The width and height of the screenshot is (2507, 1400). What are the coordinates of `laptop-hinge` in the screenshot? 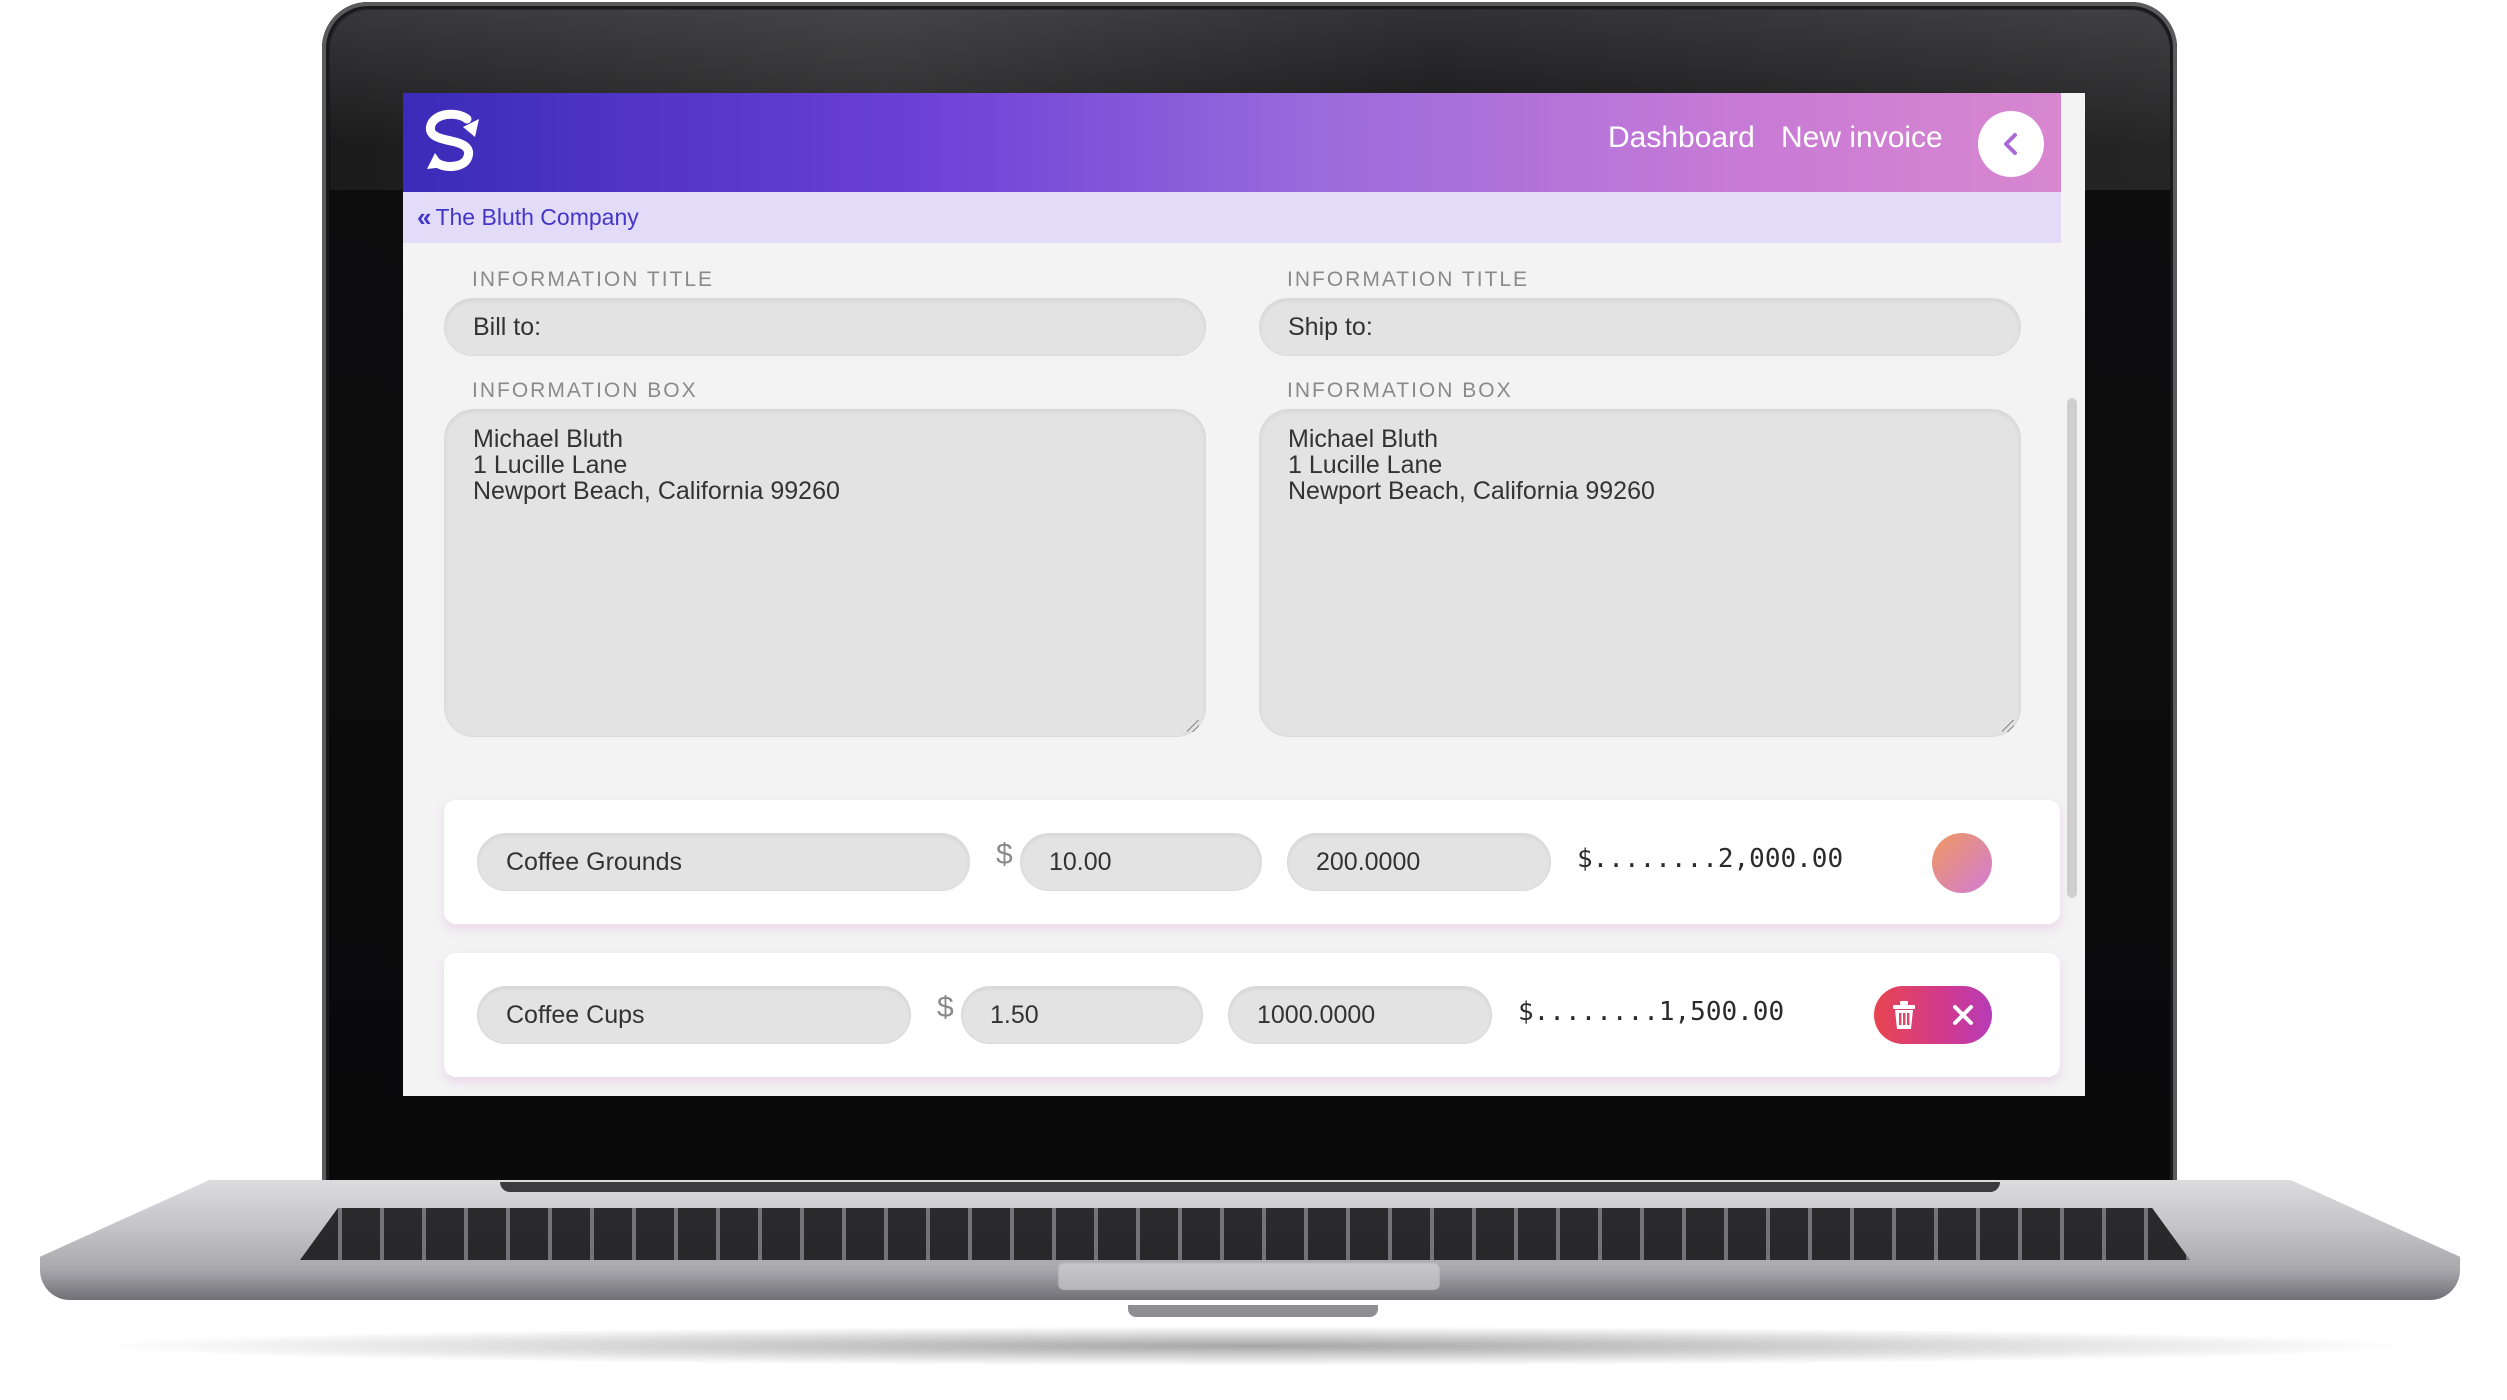 It's located at (1250, 1187).